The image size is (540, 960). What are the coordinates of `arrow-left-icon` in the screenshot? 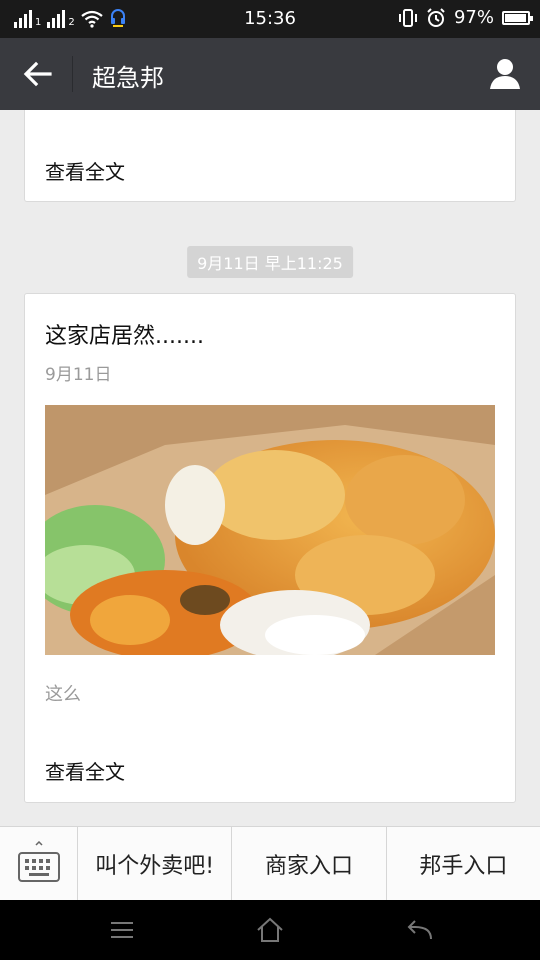 It's located at (38, 74).